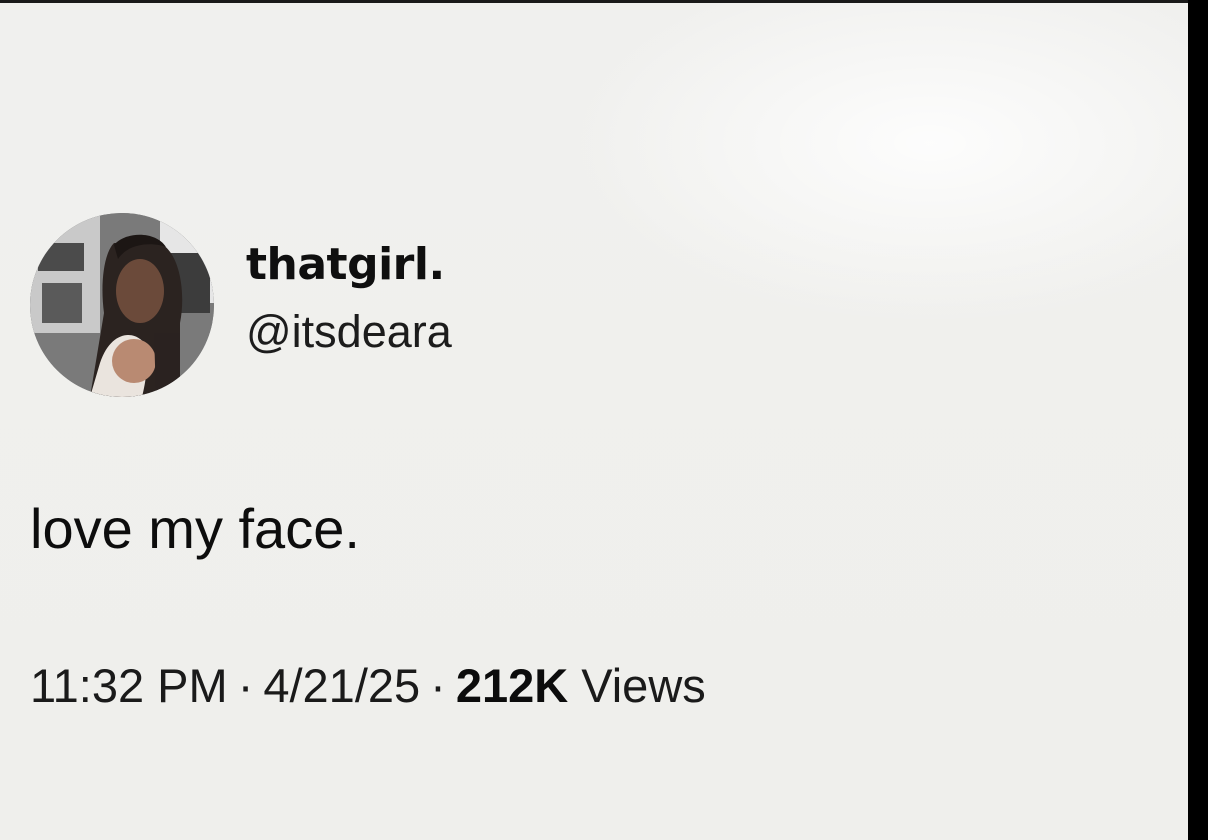  What do you see at coordinates (129, 685) in the screenshot?
I see `tweet-time: 11:32 PM` at bounding box center [129, 685].